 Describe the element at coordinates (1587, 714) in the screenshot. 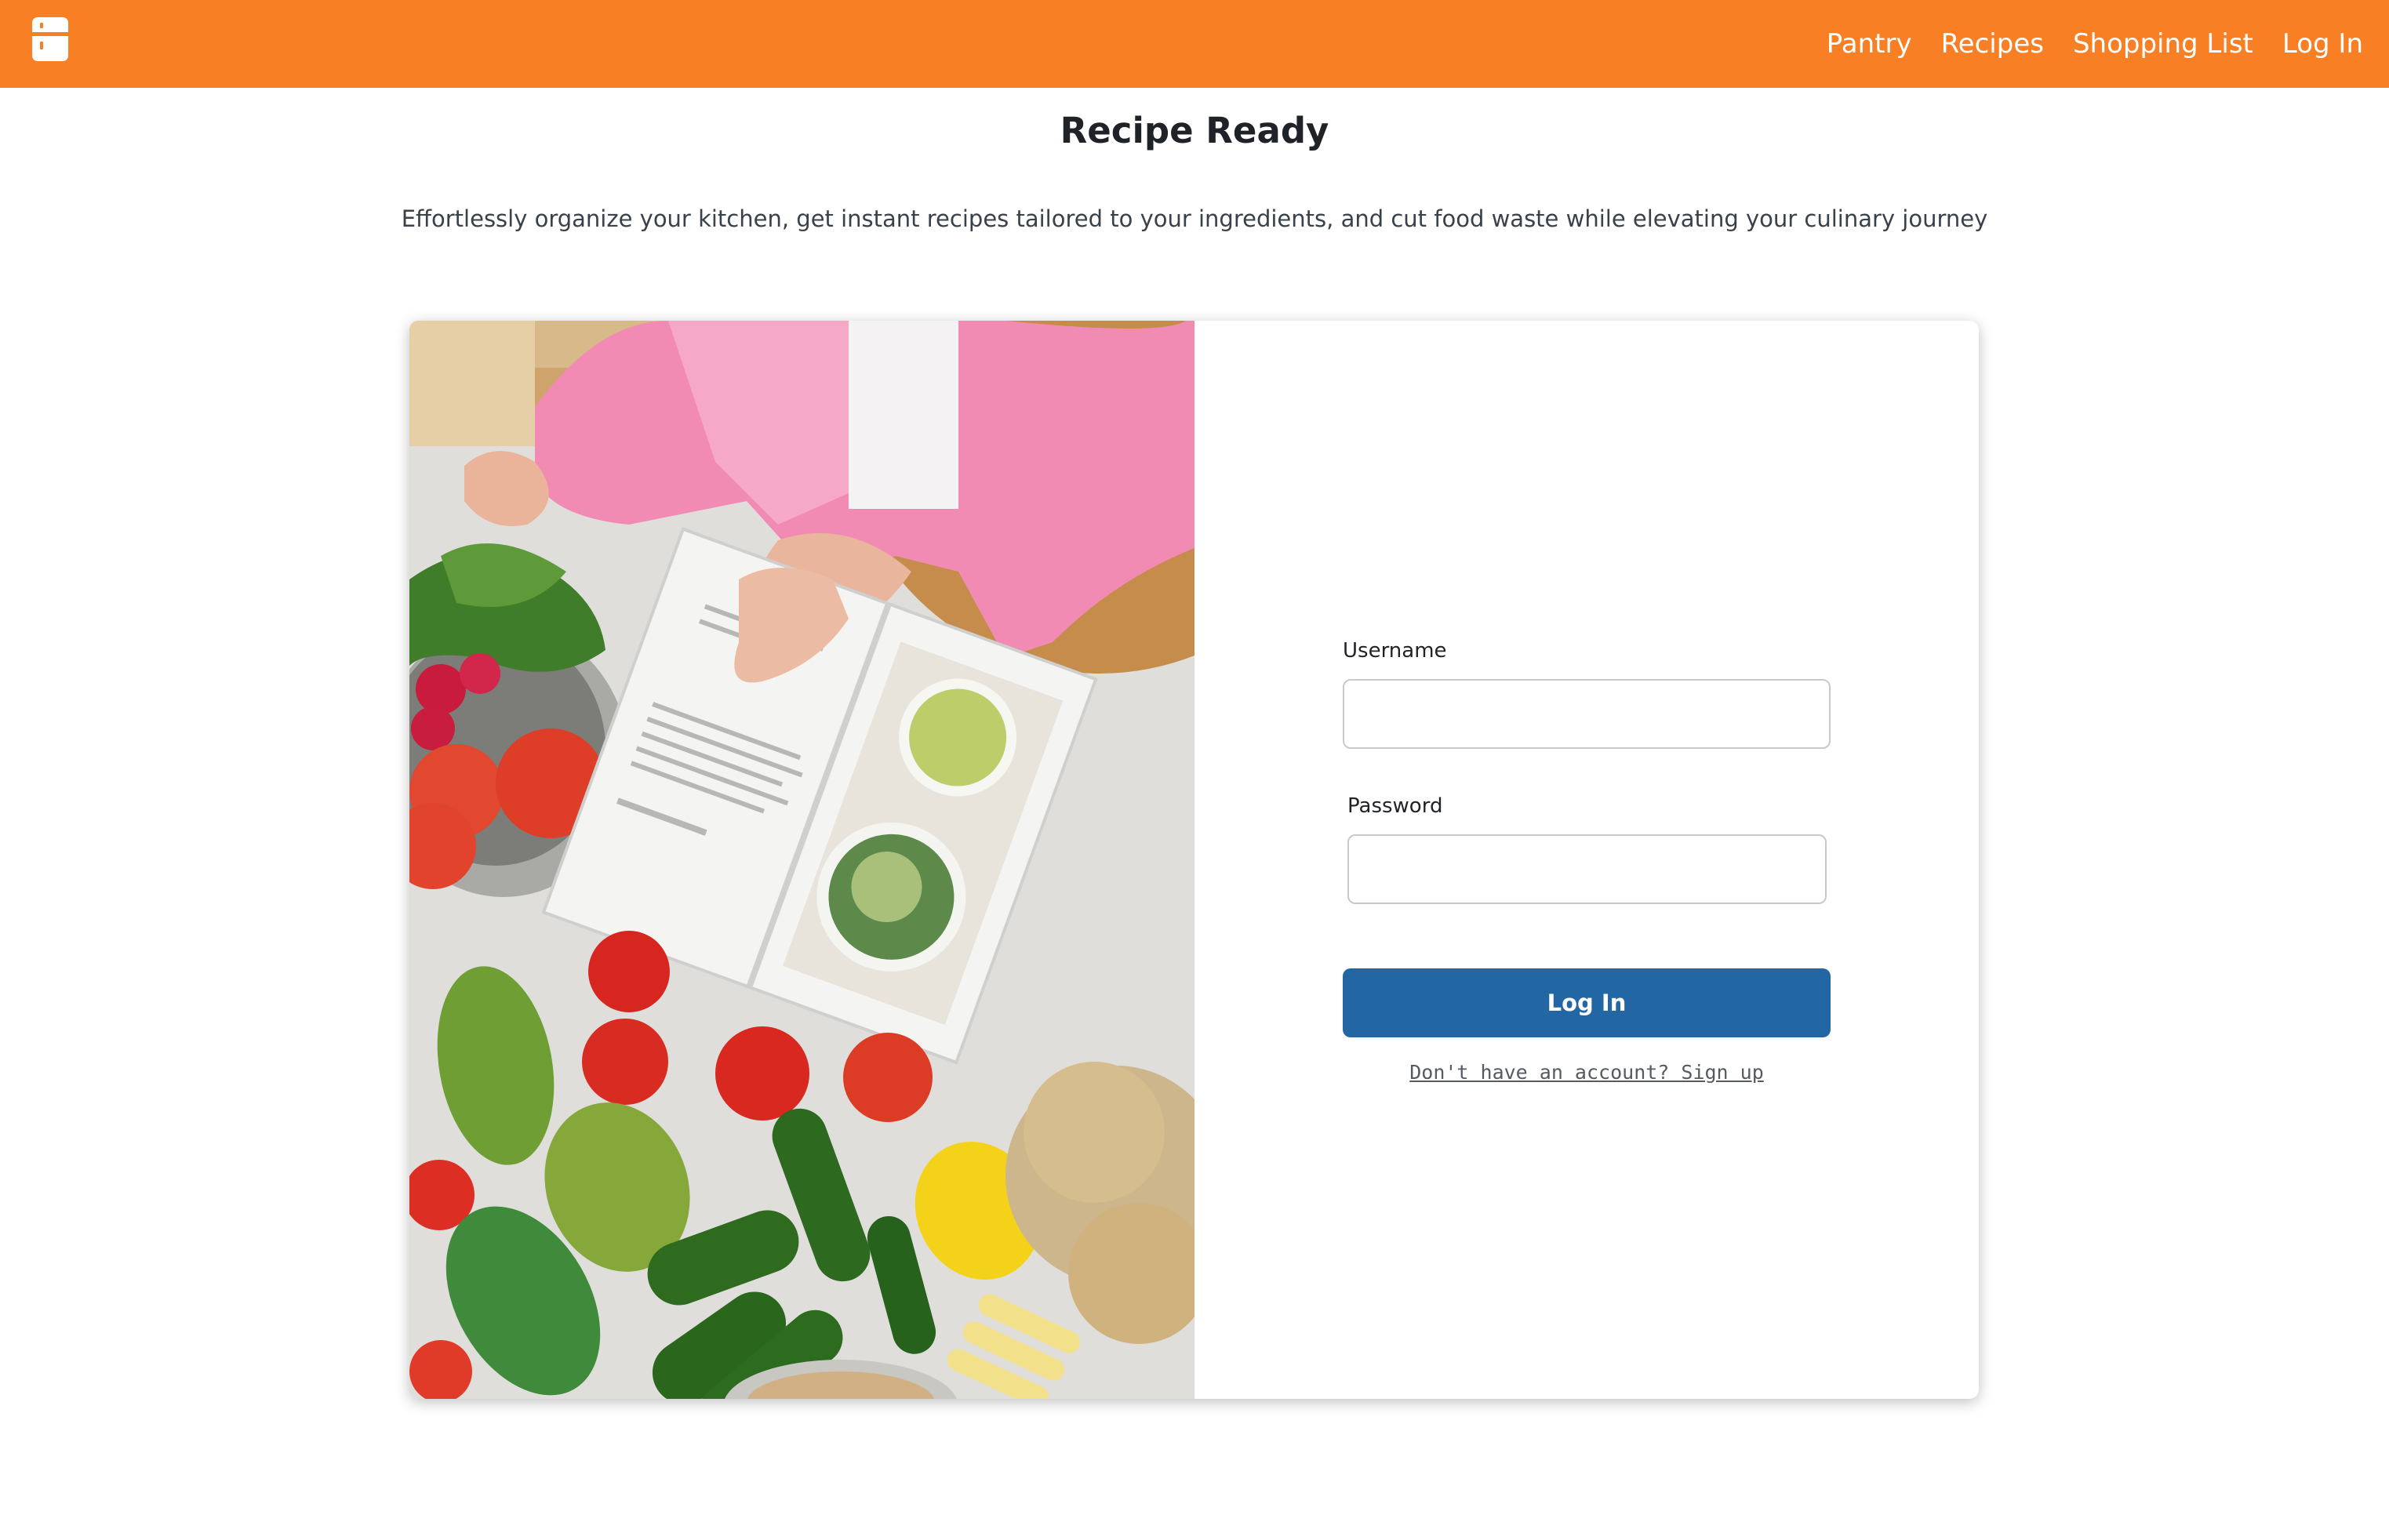

I see `username-input` at that location.